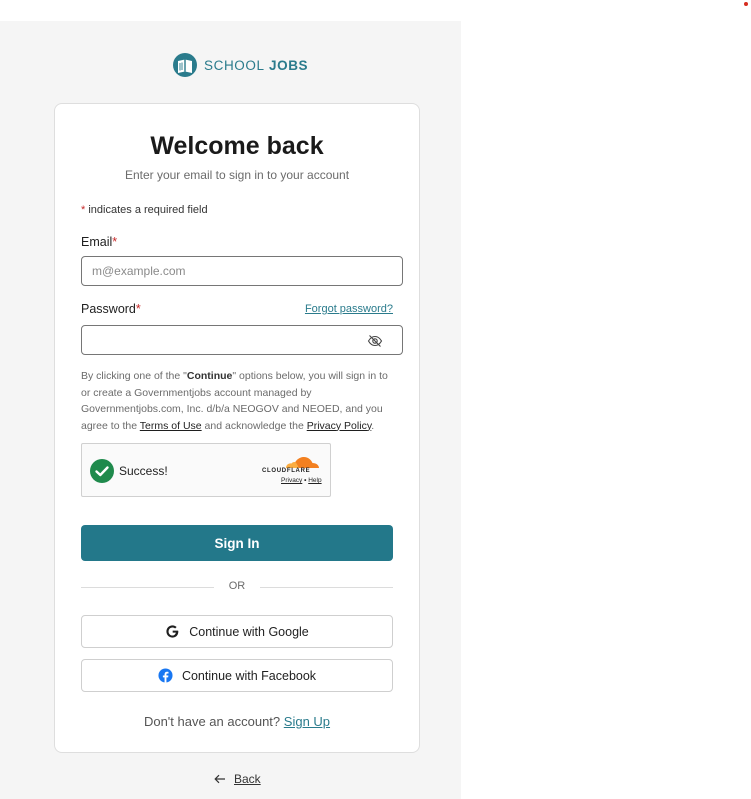 Image resolution: width=751 pixels, height=799 pixels. What do you see at coordinates (219, 779) in the screenshot?
I see `arrow-left-icon` at bounding box center [219, 779].